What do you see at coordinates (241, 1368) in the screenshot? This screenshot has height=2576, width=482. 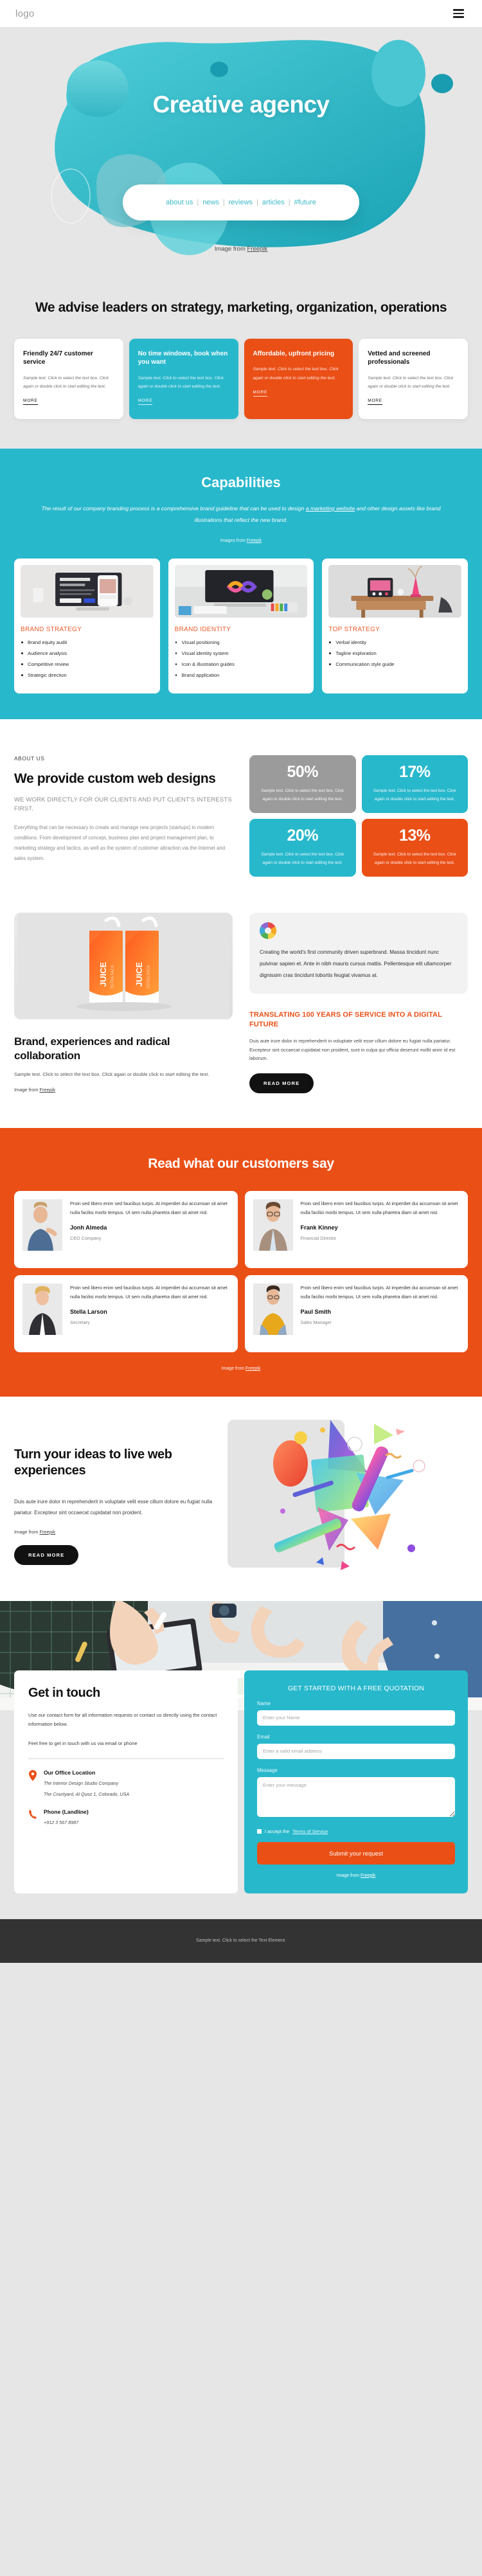 I see `testimonials-image-credit: Image from Freepik` at bounding box center [241, 1368].